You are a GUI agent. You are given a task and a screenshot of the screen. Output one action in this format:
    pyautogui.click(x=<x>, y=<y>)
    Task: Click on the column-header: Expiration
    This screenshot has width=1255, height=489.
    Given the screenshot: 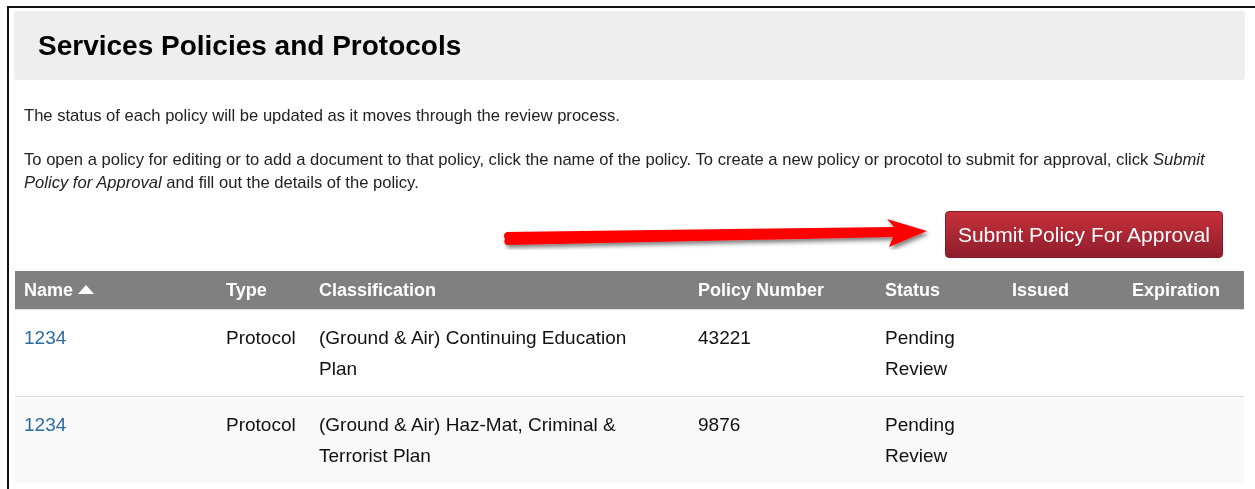 What is the action you would take?
    pyautogui.click(x=1183, y=290)
    